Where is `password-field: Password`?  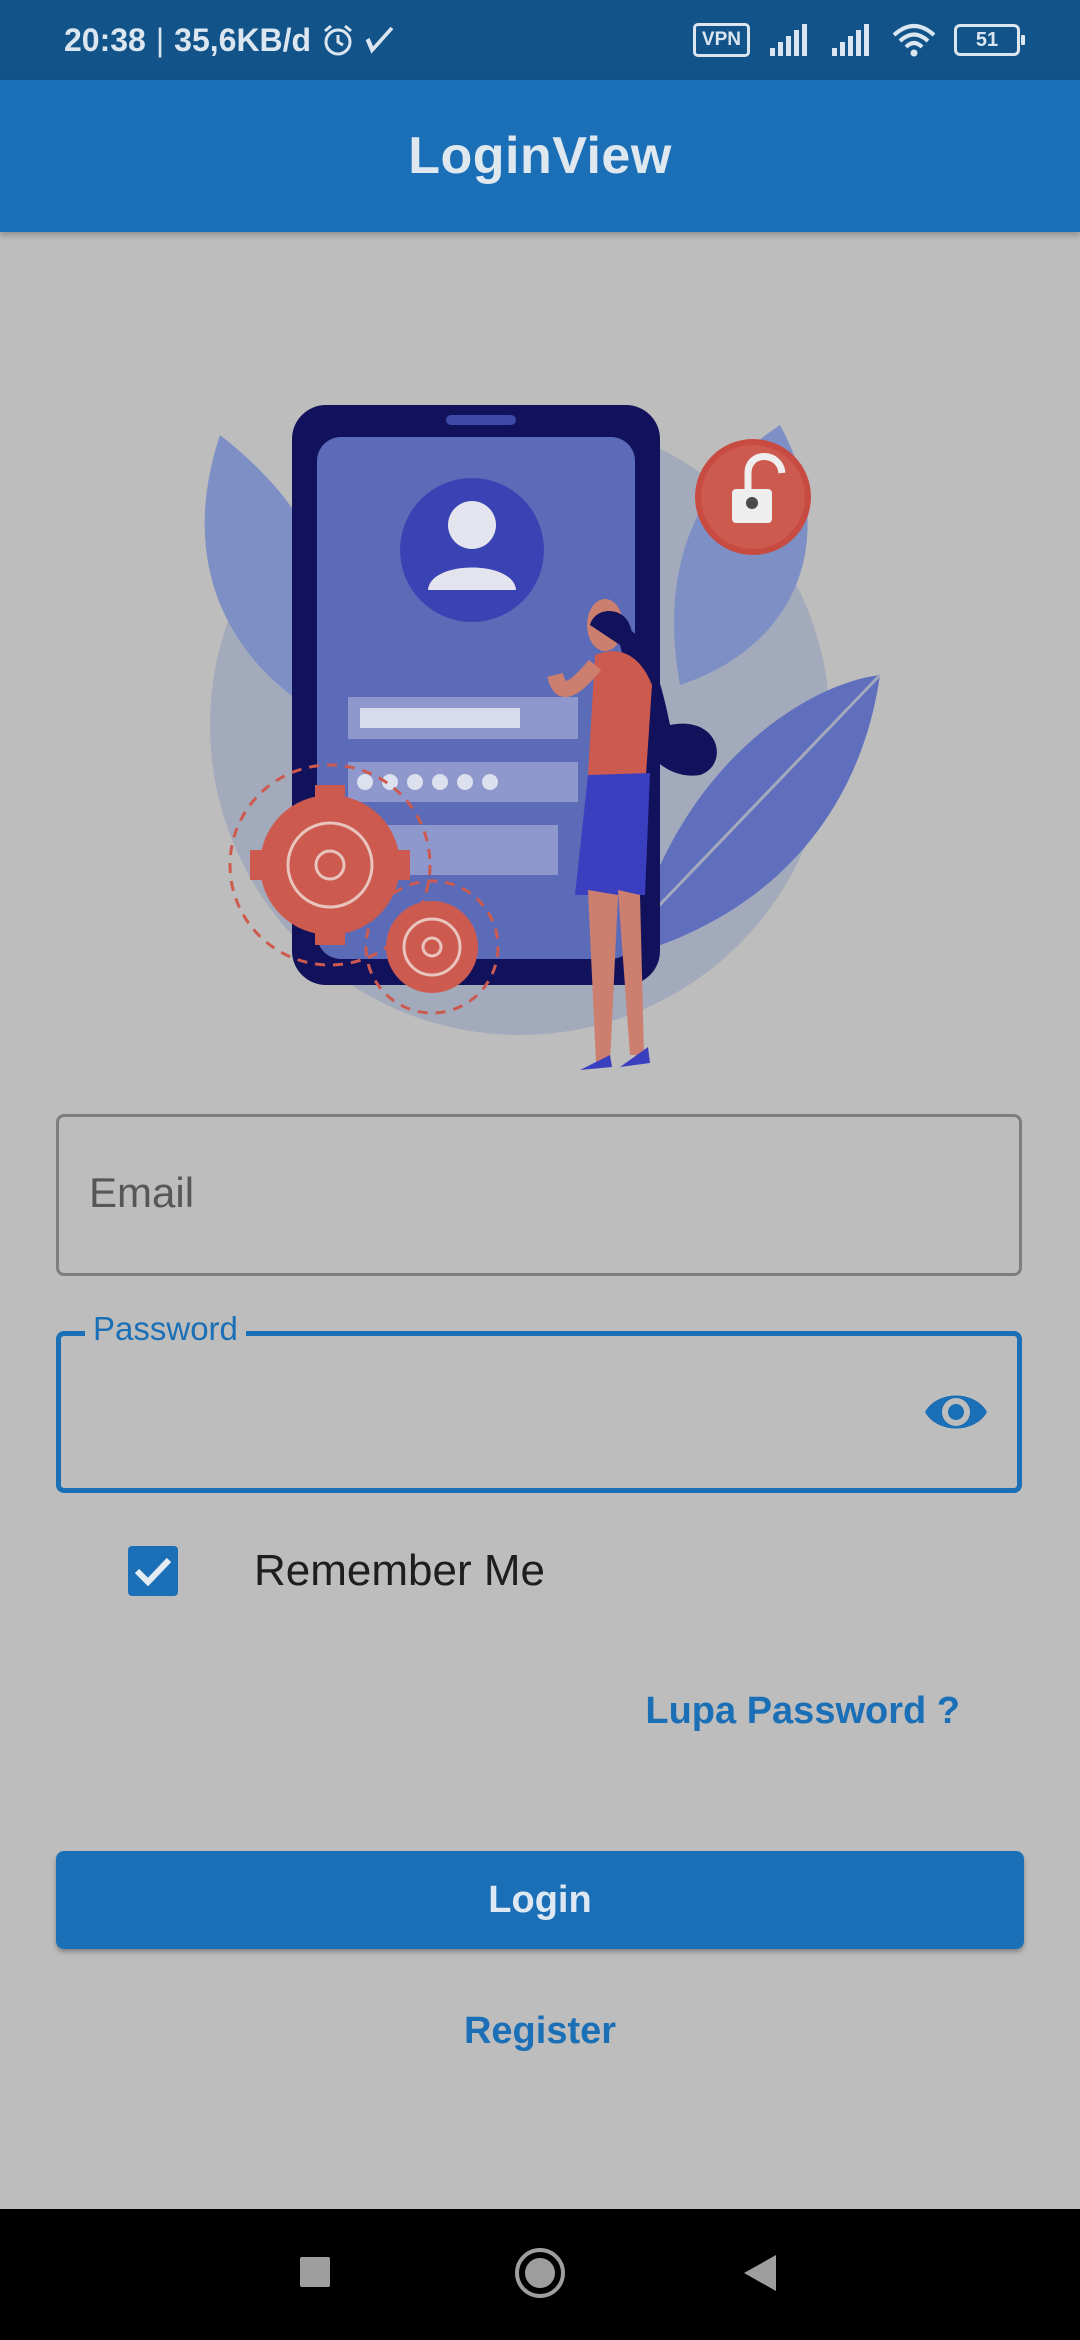
password-field: Password is located at coordinates (539, 1401).